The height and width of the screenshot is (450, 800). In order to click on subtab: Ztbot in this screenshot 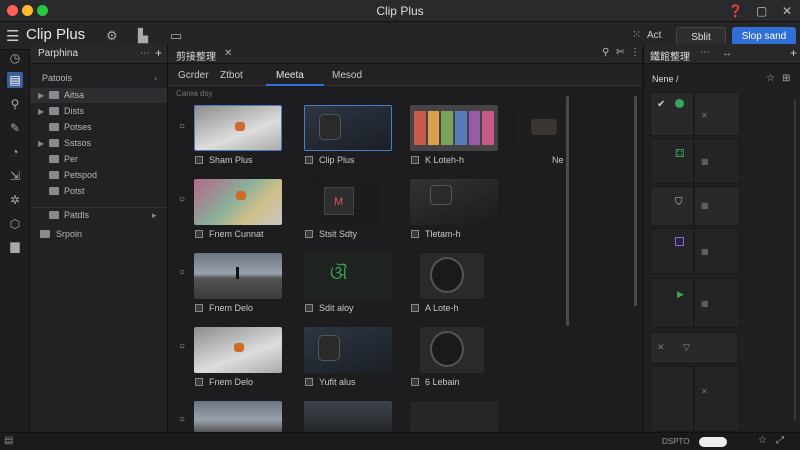, I will do `click(231, 75)`.